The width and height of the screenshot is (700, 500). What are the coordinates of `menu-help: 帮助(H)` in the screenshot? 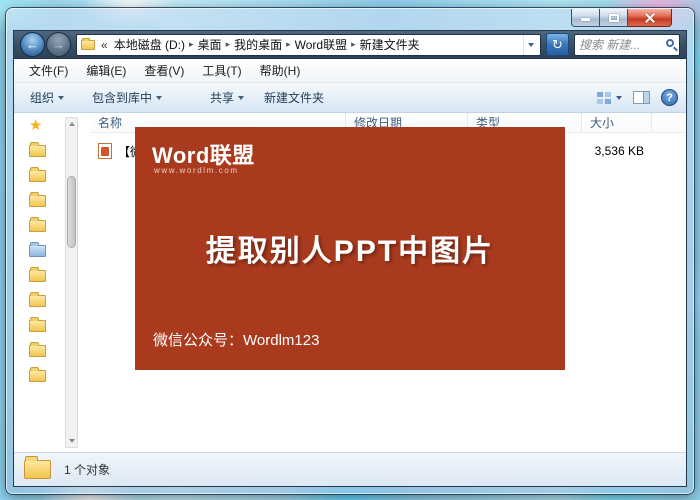 It's located at (280, 70).